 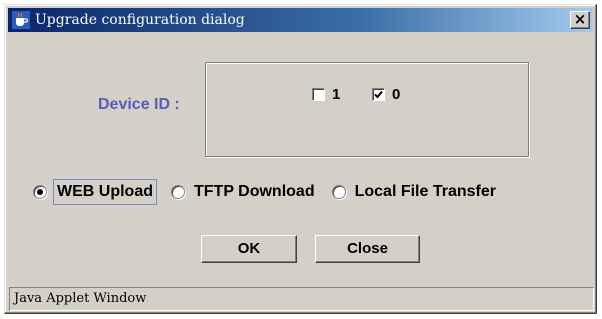 What do you see at coordinates (326, 94) in the screenshot?
I see `device-checkbox-1: 1` at bounding box center [326, 94].